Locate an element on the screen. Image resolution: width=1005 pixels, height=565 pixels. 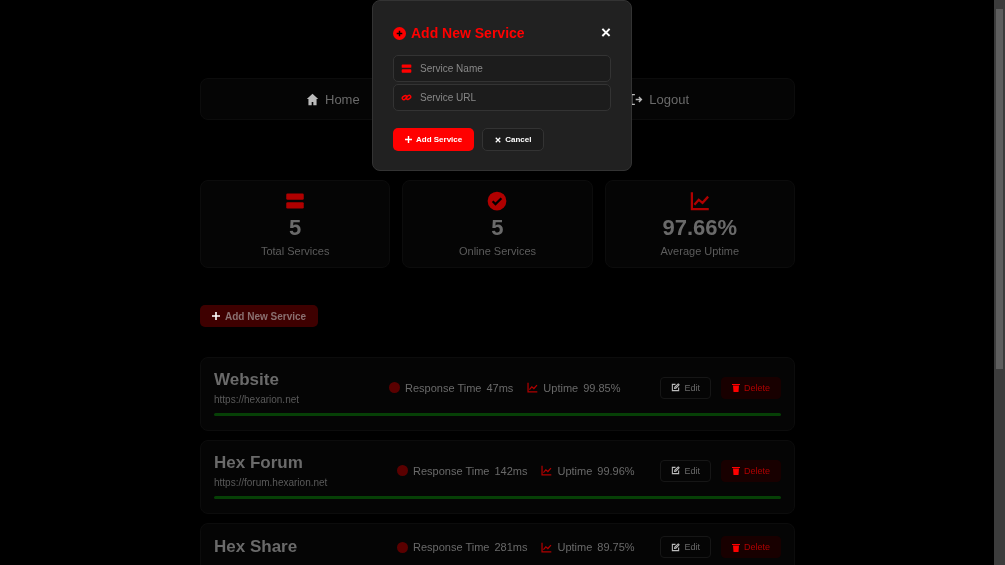
close-button: × is located at coordinates (606, 33).